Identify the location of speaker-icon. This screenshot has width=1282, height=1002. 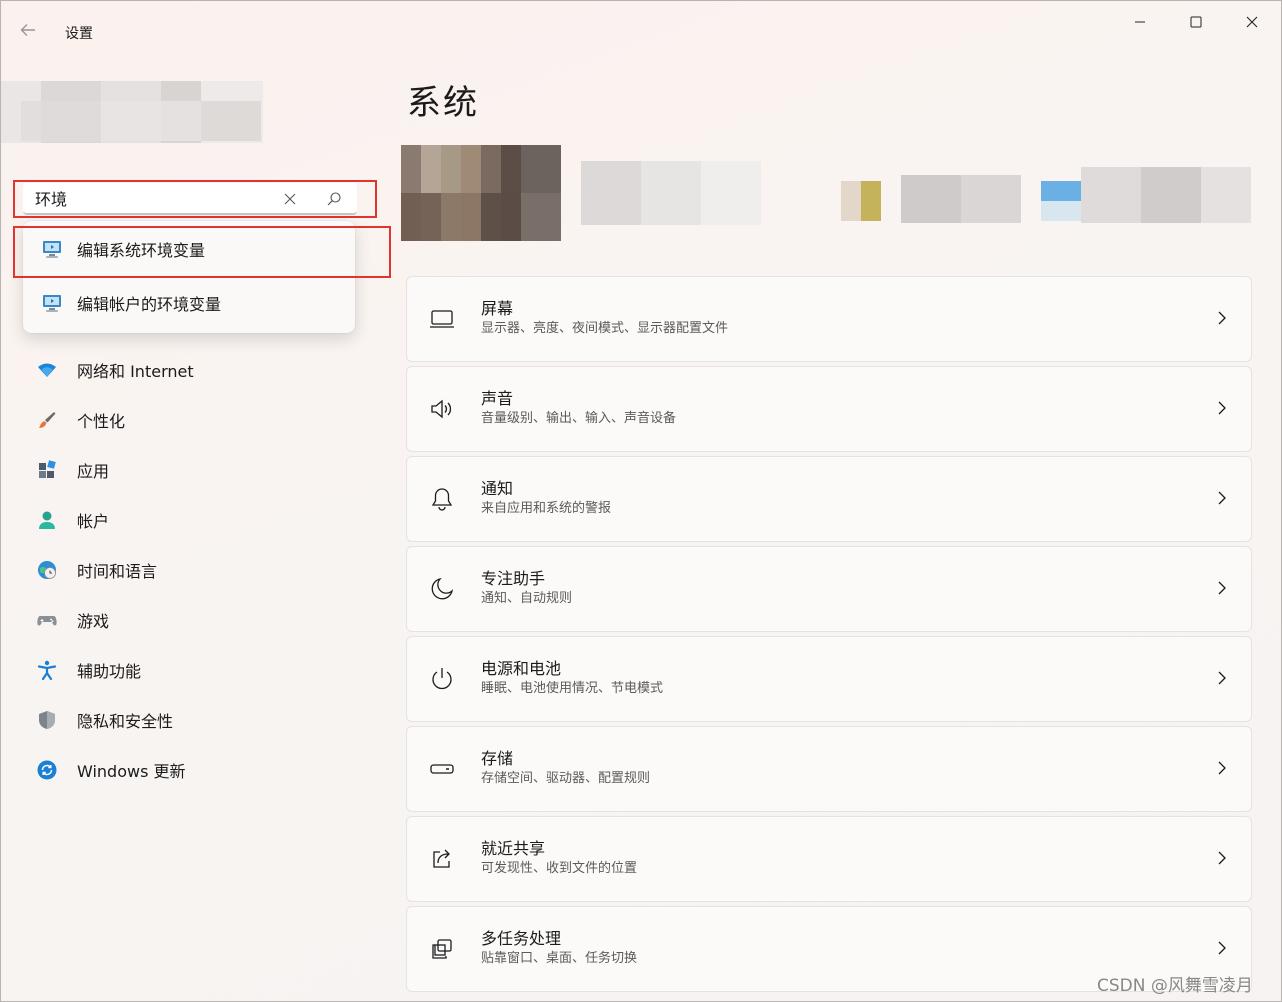
(441, 409).